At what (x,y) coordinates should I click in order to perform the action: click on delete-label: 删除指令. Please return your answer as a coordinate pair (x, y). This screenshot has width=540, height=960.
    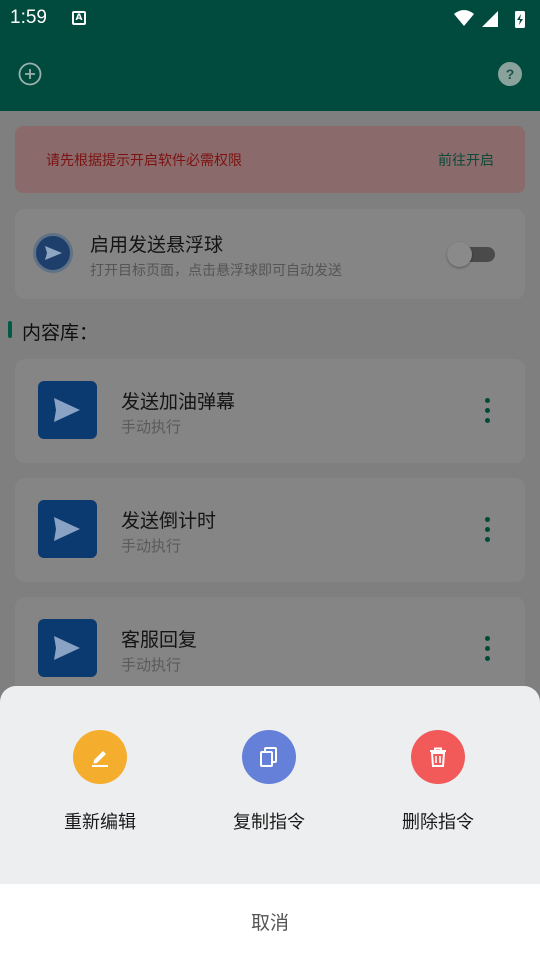
    Looking at the image, I should click on (438, 822).